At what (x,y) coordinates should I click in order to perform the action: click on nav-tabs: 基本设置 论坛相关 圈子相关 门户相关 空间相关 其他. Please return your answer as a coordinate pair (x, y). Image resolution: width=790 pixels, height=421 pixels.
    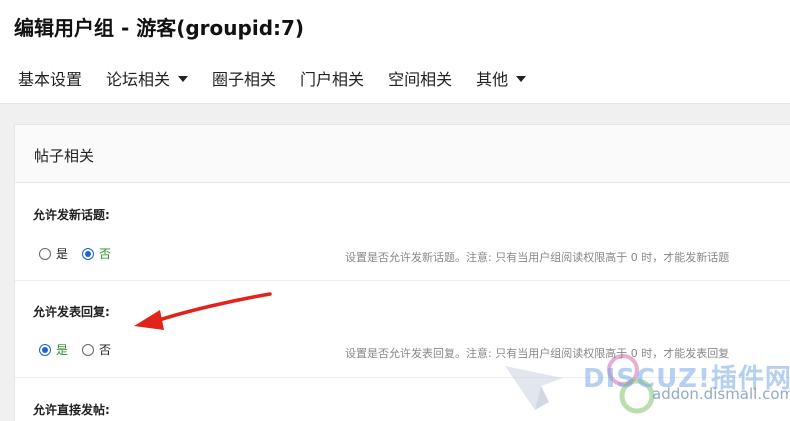
    Looking at the image, I should click on (284, 78).